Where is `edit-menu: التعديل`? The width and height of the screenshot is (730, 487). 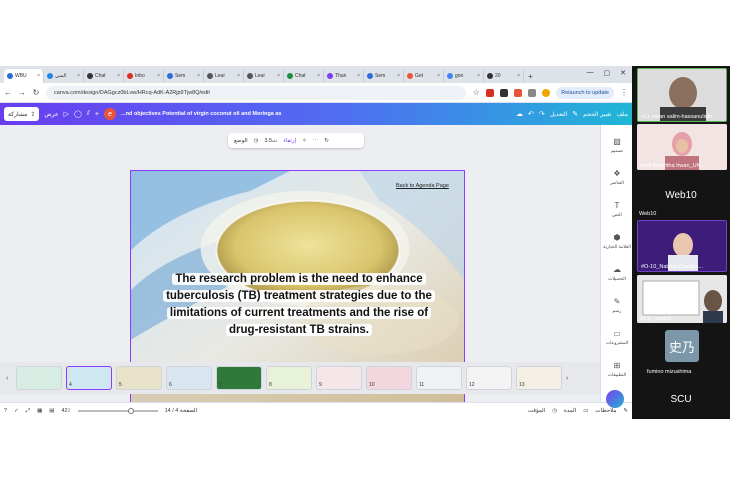
edit-menu: التعديل is located at coordinates (559, 114).